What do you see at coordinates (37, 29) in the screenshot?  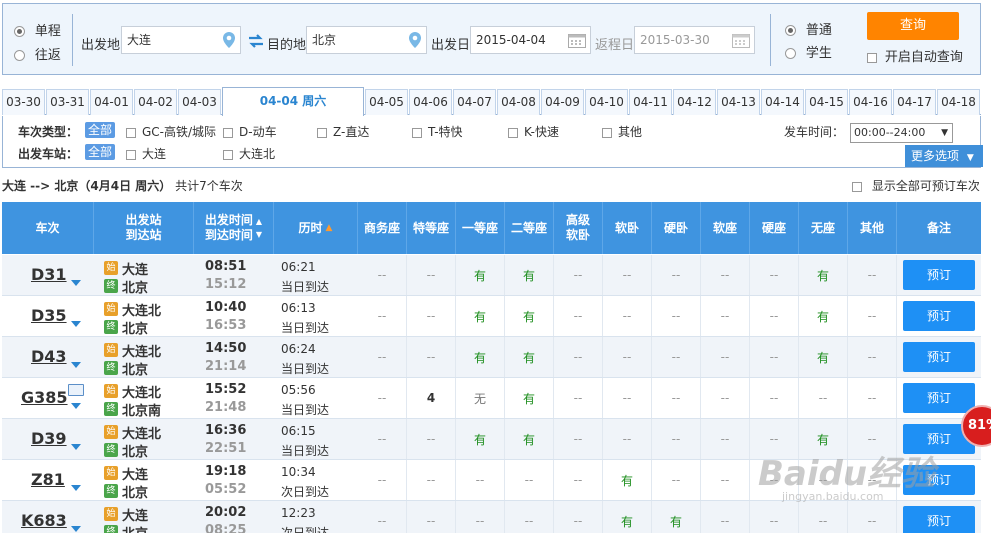 I see `oneway-option: 单程` at bounding box center [37, 29].